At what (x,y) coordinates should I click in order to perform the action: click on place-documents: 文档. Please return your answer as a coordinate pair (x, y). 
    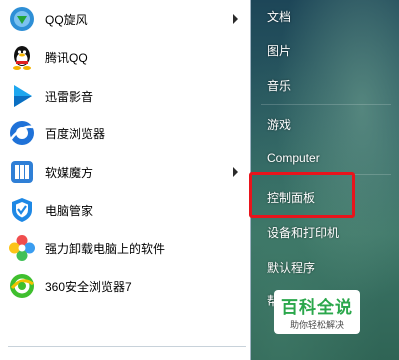
    Looking at the image, I should click on (279, 16).